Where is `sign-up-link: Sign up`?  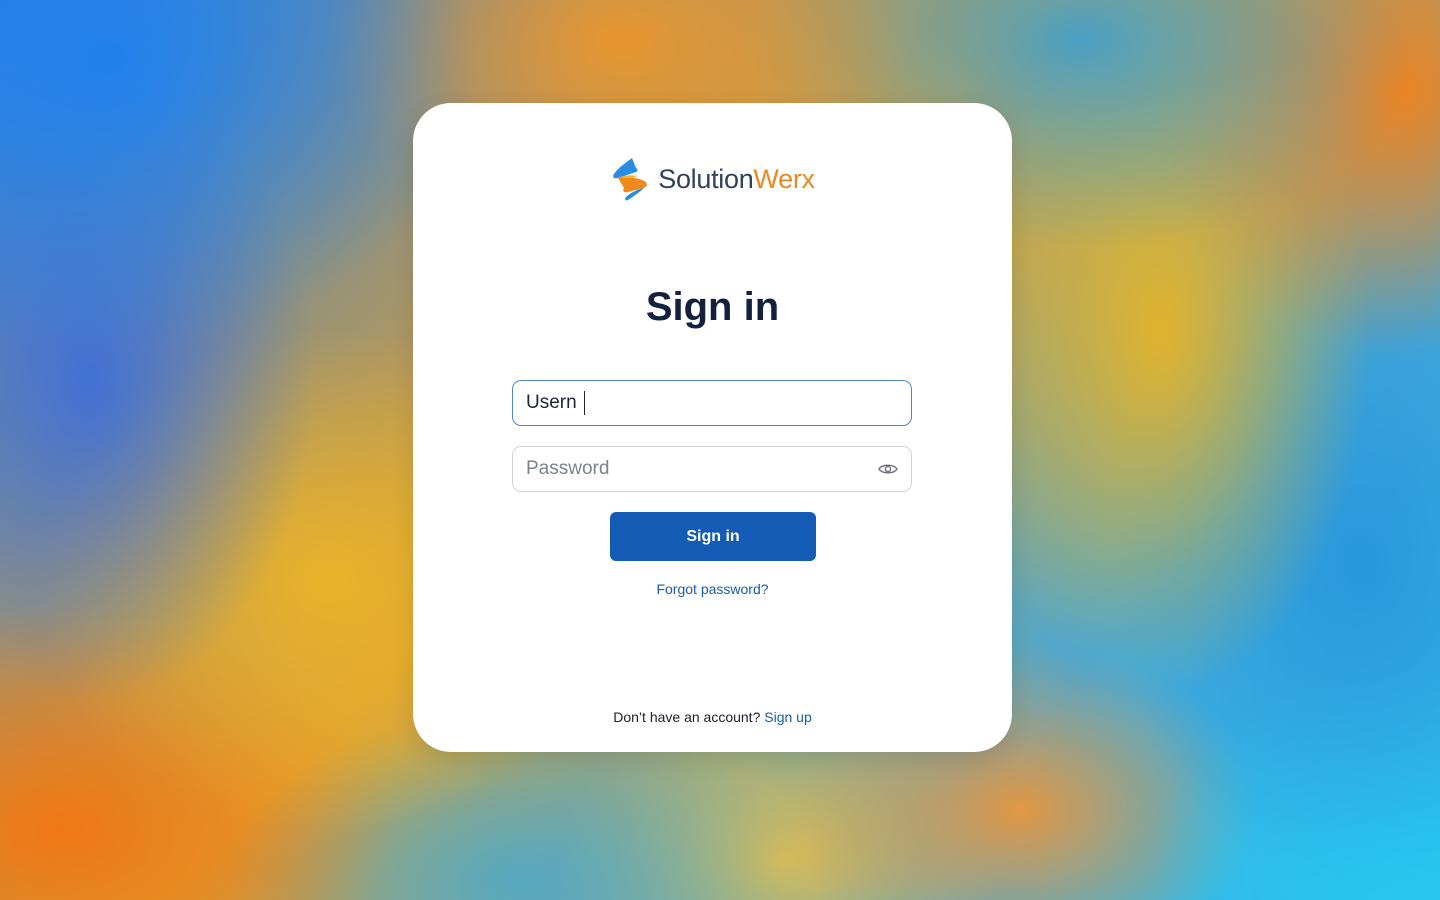 sign-up-link: Sign up is located at coordinates (787, 717).